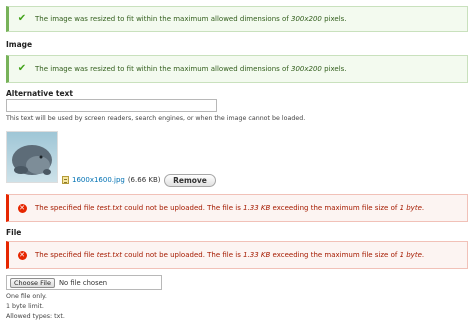  I want to click on image-thumbnail, so click(32, 157).